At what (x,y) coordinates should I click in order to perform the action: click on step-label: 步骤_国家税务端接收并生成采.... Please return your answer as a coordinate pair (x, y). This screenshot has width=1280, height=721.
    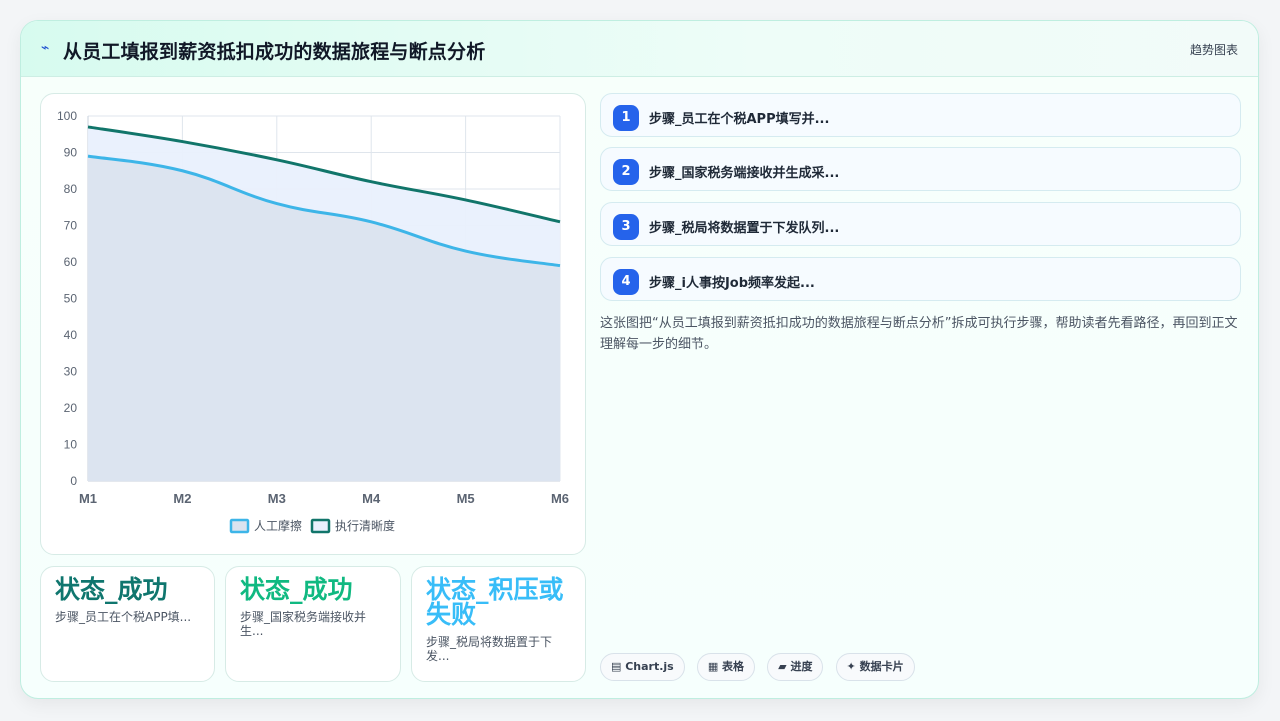
    Looking at the image, I should click on (744, 173).